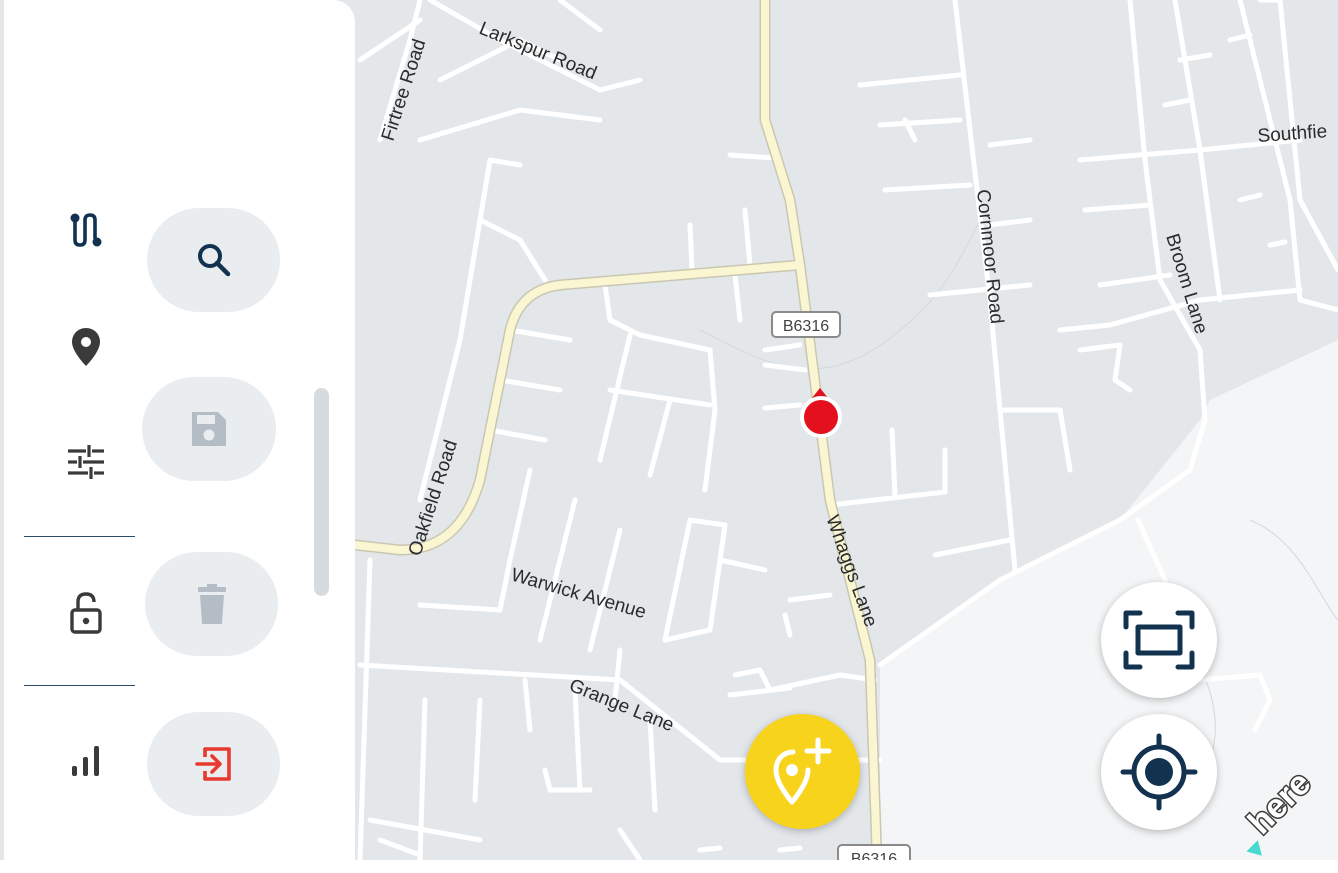  I want to click on exit-button, so click(213, 764).